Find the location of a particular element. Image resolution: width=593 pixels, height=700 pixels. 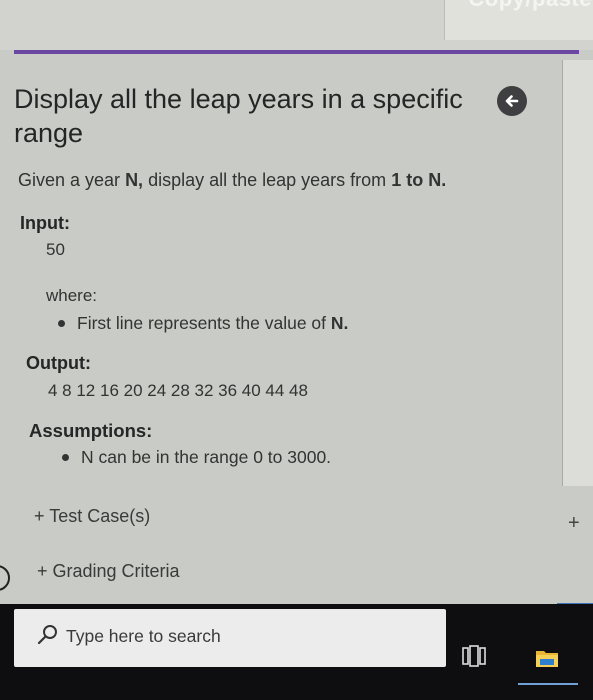

header-divider is located at coordinates (296, 52).